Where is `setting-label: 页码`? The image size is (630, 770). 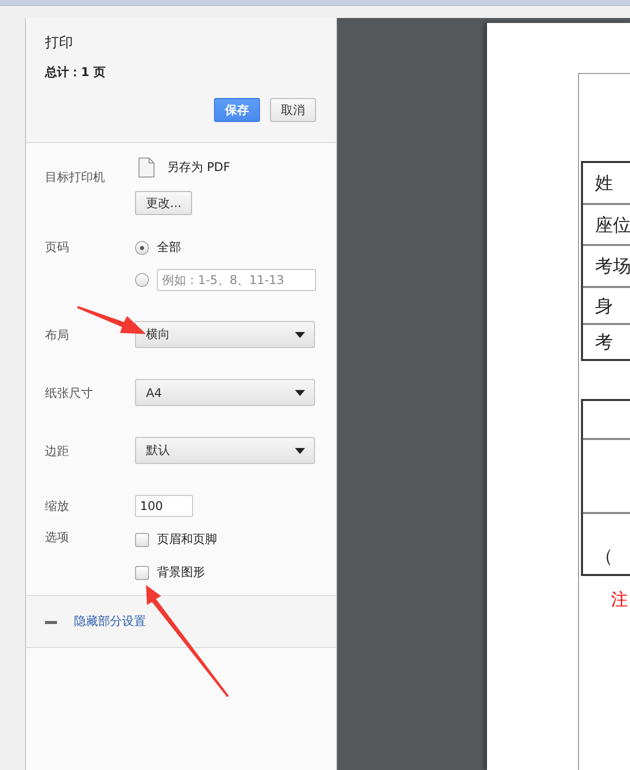
setting-label: 页码 is located at coordinates (57, 247).